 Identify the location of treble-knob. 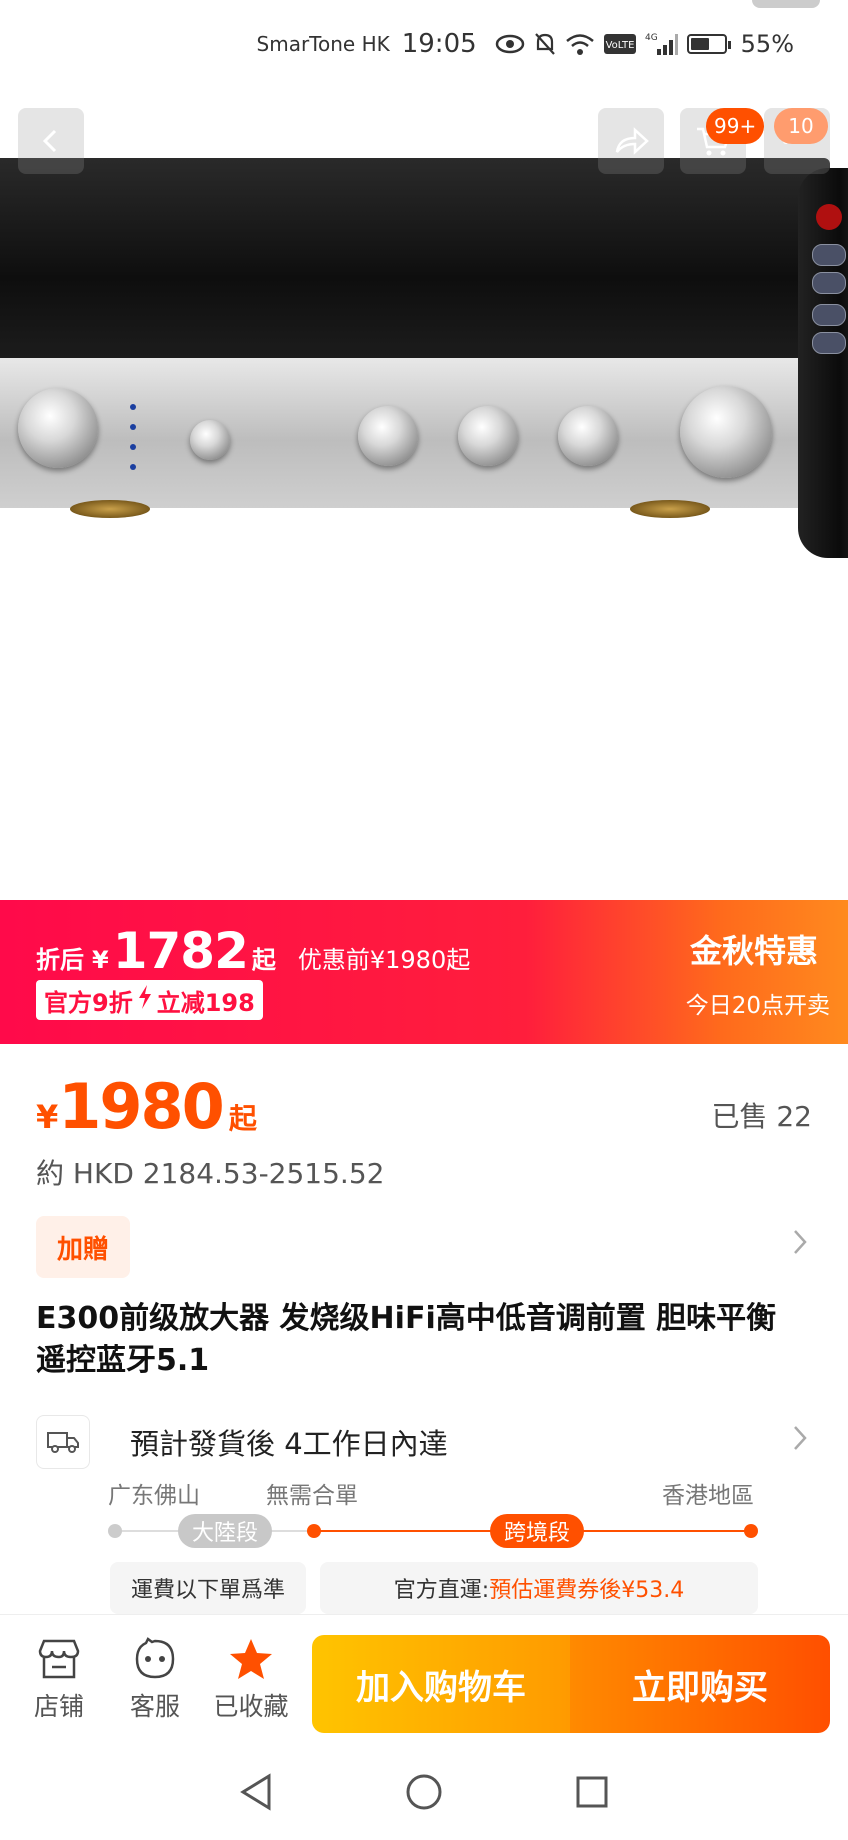
(388, 436).